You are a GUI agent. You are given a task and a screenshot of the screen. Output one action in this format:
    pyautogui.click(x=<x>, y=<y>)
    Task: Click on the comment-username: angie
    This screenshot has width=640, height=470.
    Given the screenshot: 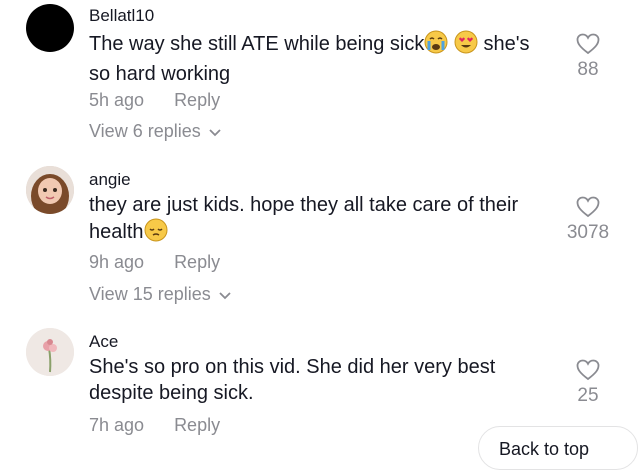 What is the action you would take?
    pyautogui.click(x=110, y=180)
    